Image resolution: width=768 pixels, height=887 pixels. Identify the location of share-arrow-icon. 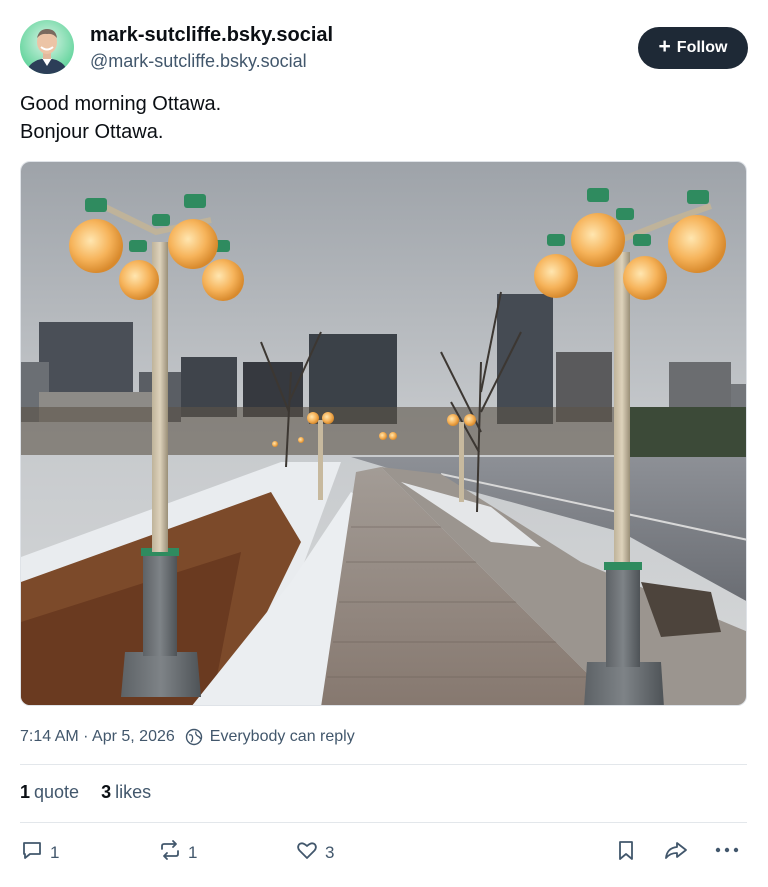
(676, 852).